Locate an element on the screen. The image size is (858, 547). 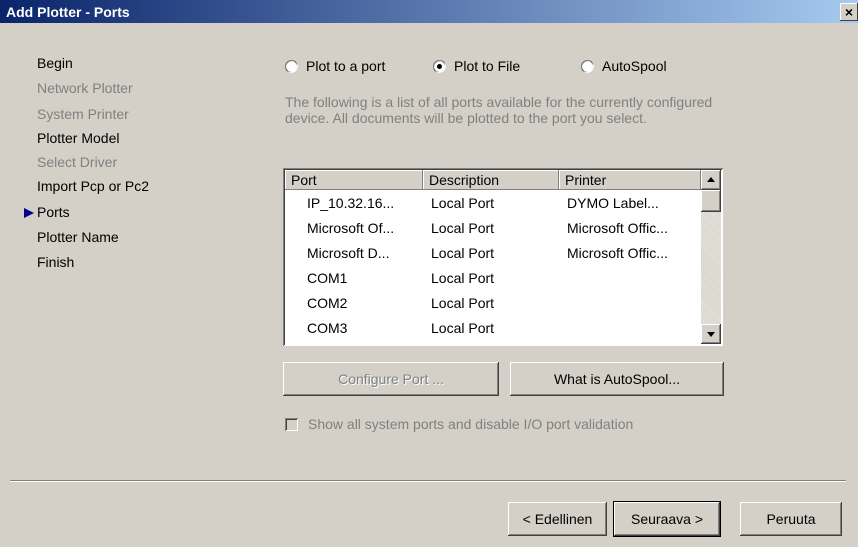
radio-plot-to-port: Plot to a port is located at coordinates (335, 66).